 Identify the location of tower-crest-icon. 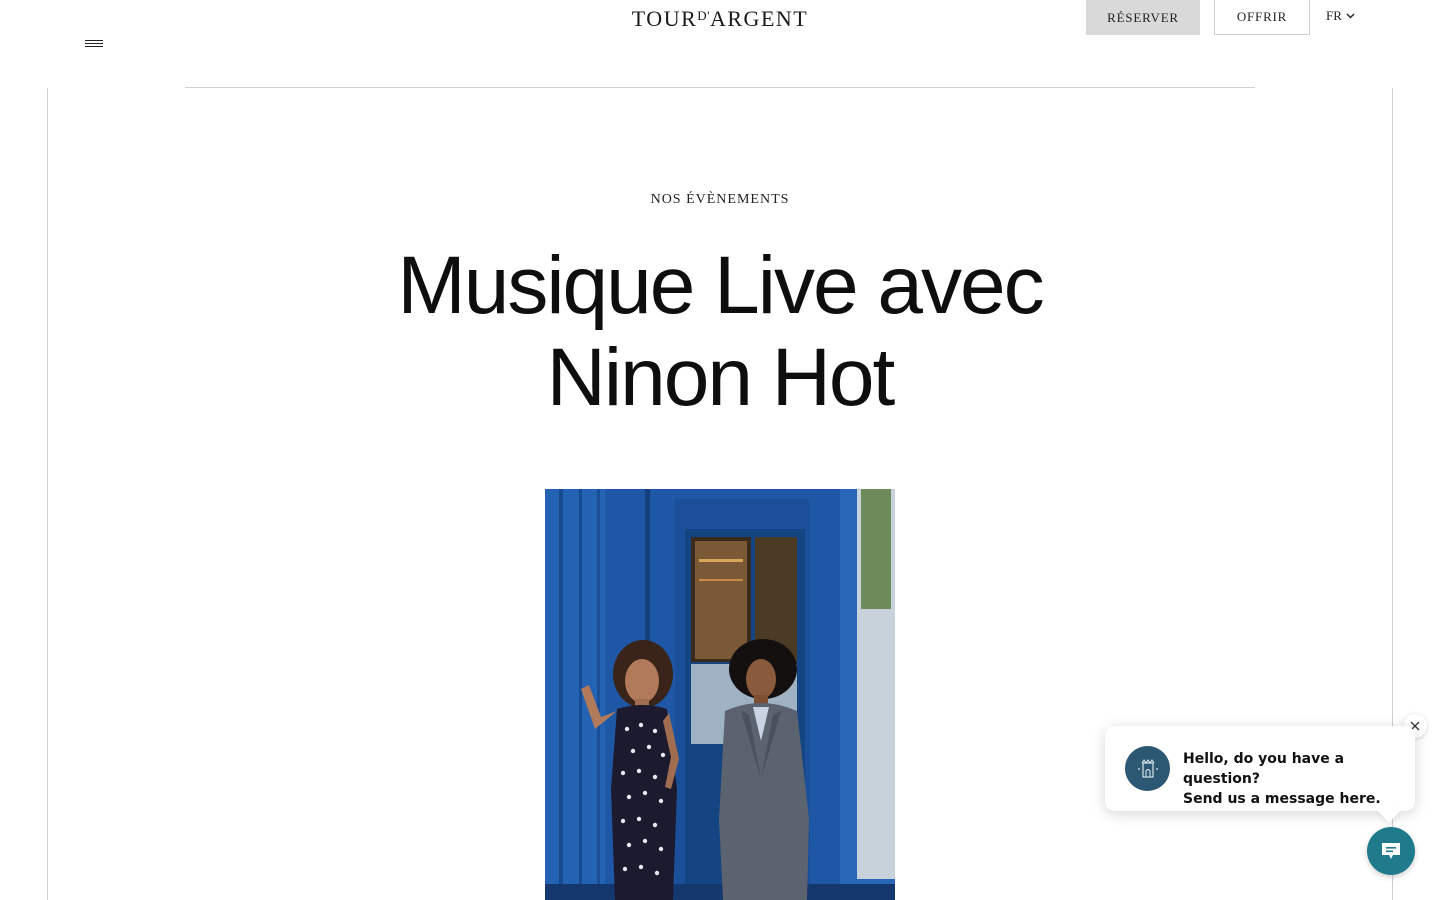
(1147, 768).